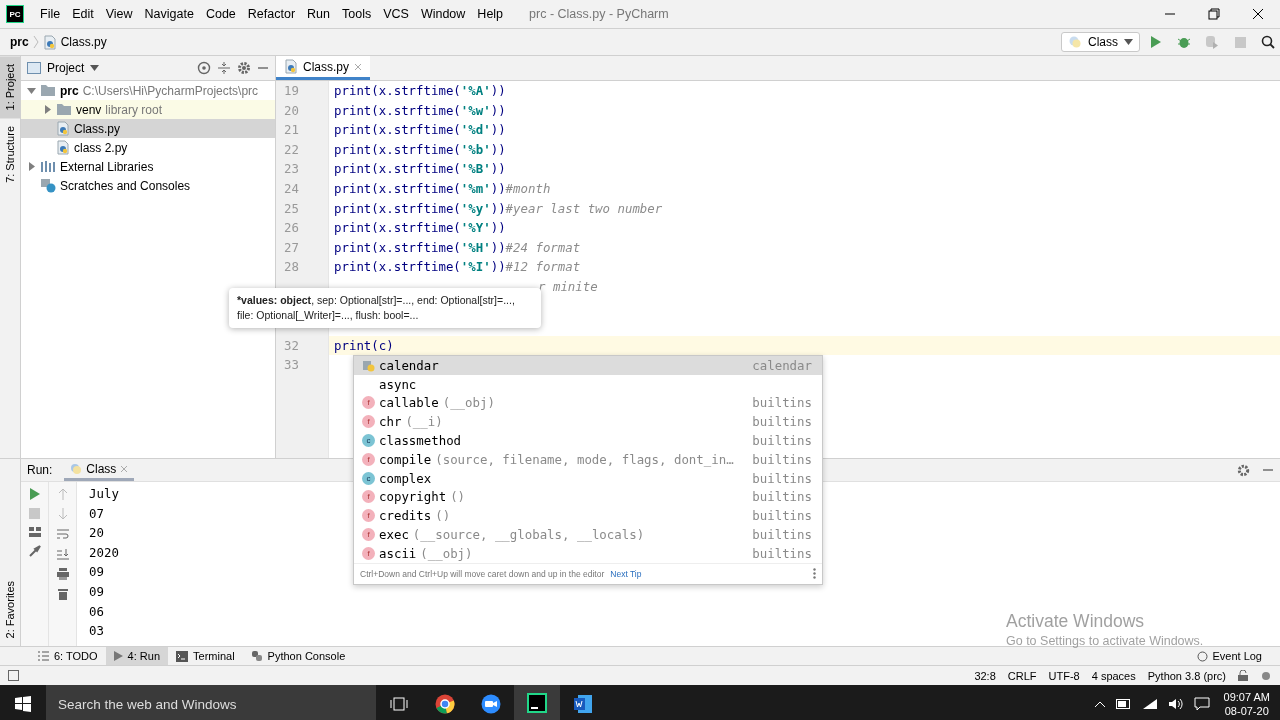  I want to click on editor-tab: Class.py, so click(323, 68).